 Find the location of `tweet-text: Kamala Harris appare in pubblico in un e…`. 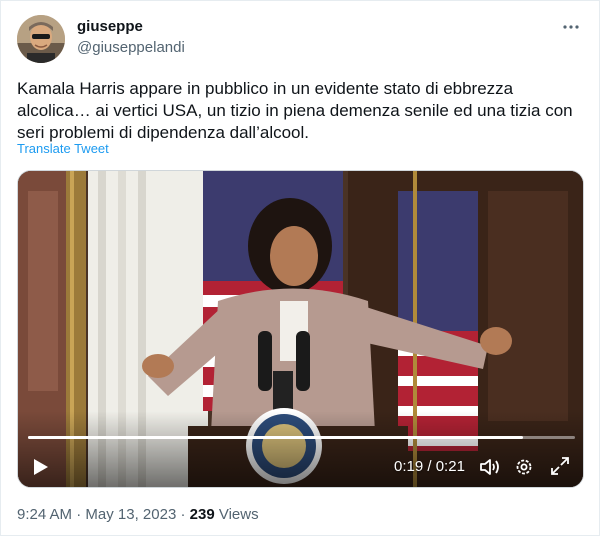

tweet-text: Kamala Harris appare in pubblico in un e… is located at coordinates (295, 110).